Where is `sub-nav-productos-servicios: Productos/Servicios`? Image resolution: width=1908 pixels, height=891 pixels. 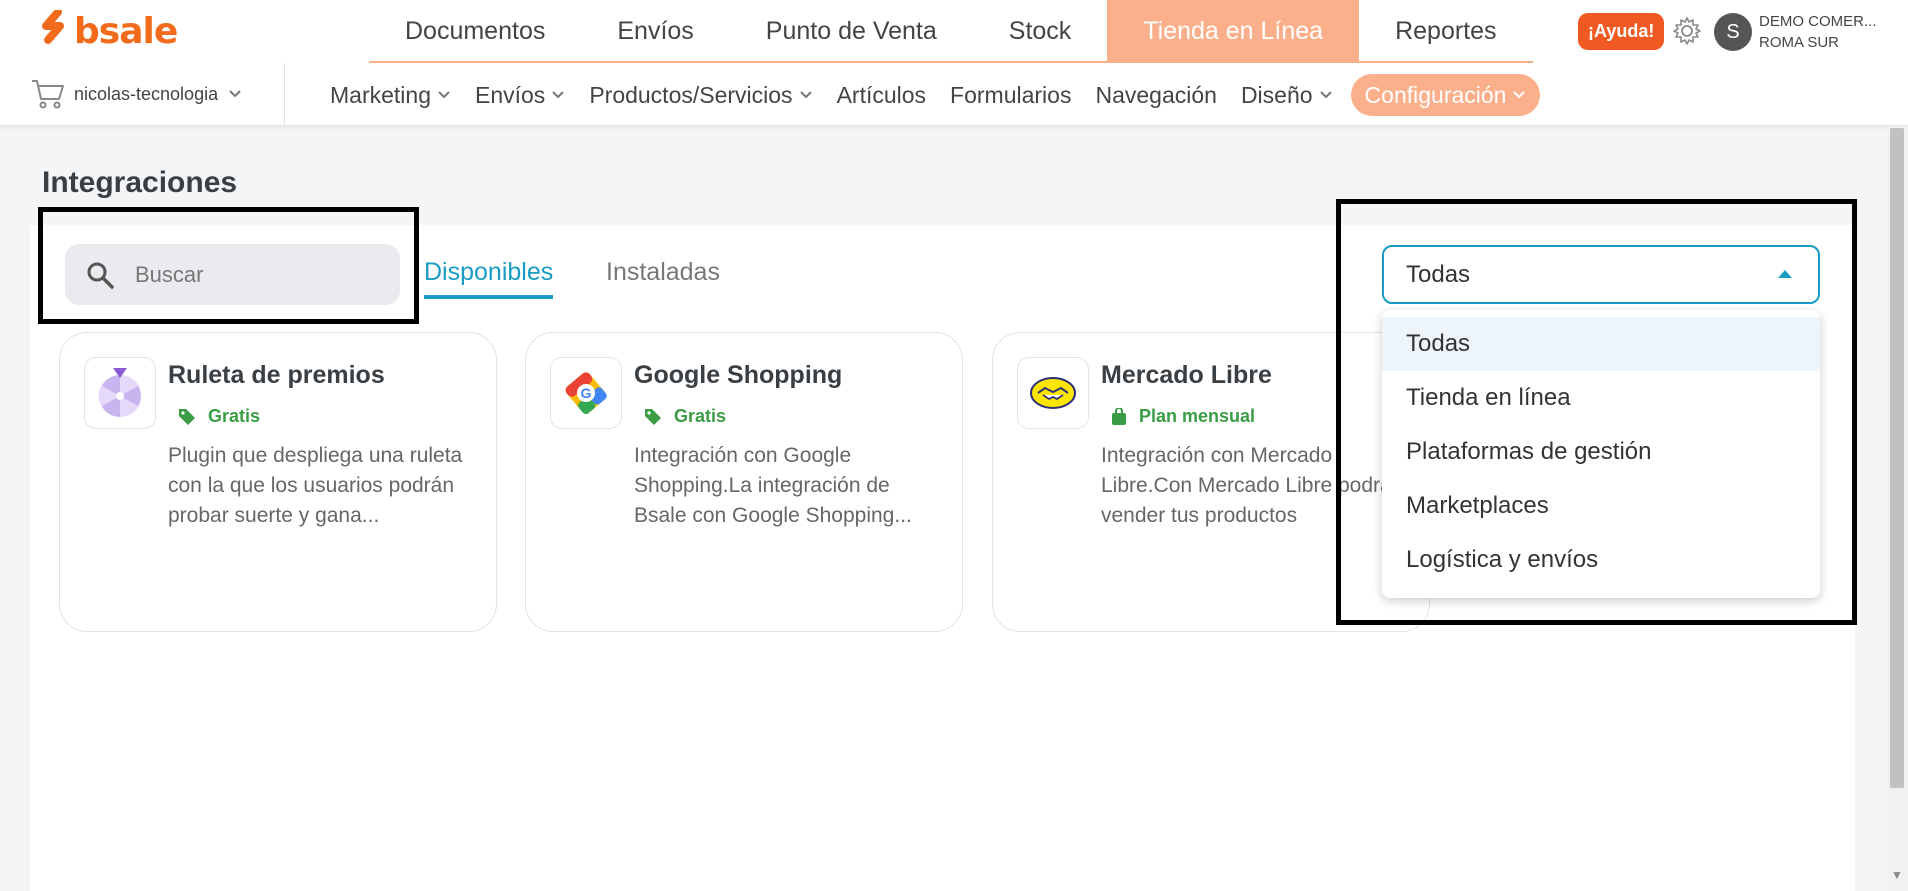
sub-nav-productos-servicios: Productos/Servicios is located at coordinates (700, 95).